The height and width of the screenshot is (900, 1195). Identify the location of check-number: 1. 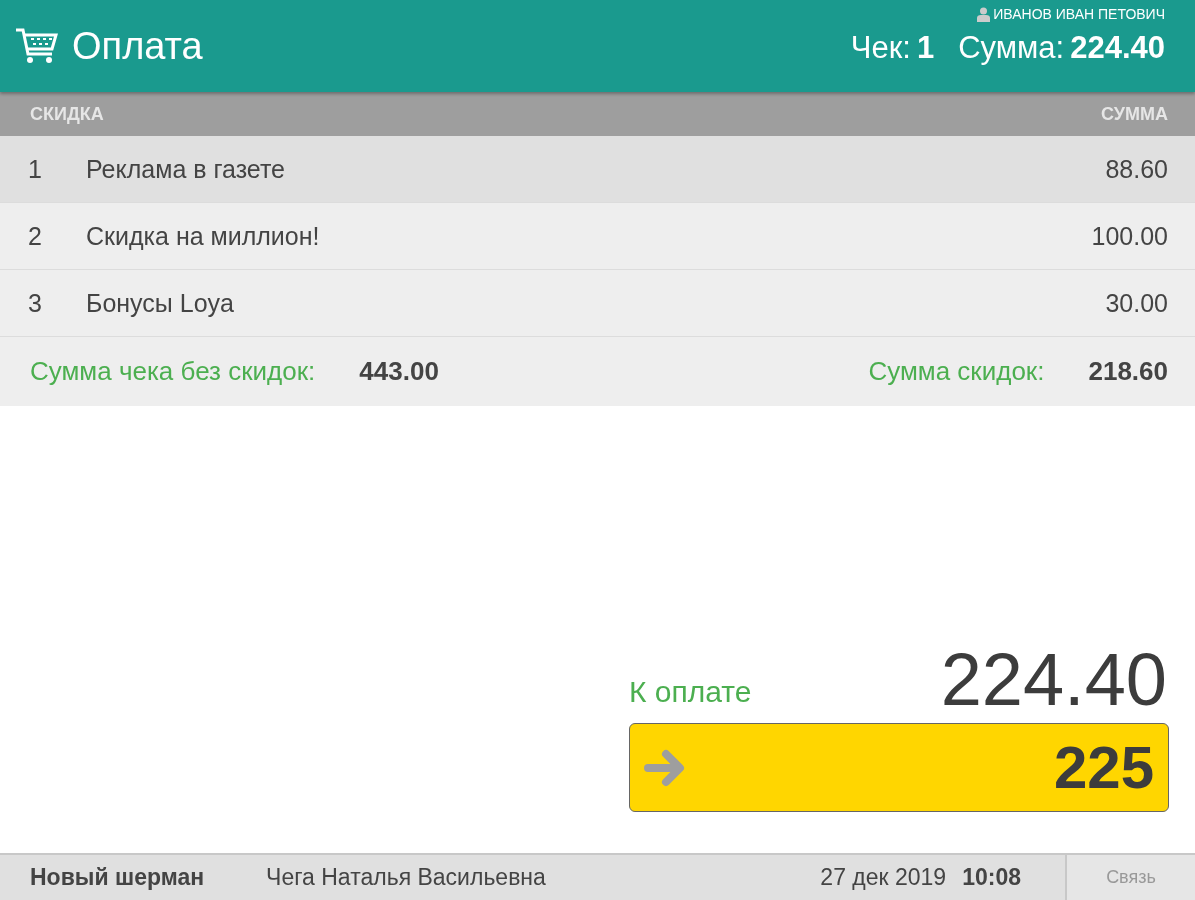
(925, 48).